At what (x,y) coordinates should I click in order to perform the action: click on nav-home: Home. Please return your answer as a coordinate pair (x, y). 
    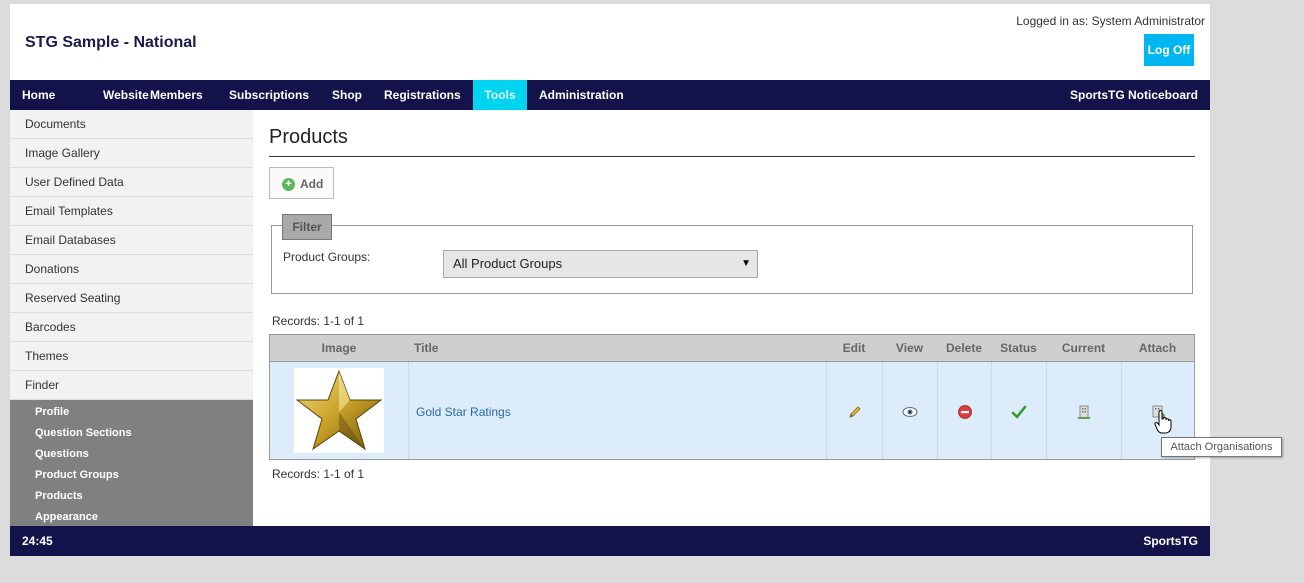
    Looking at the image, I should click on (38, 95).